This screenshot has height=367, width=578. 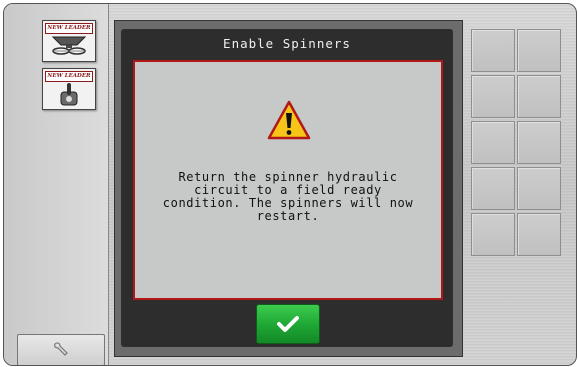 I want to click on checkmark-icon, so click(x=288, y=324).